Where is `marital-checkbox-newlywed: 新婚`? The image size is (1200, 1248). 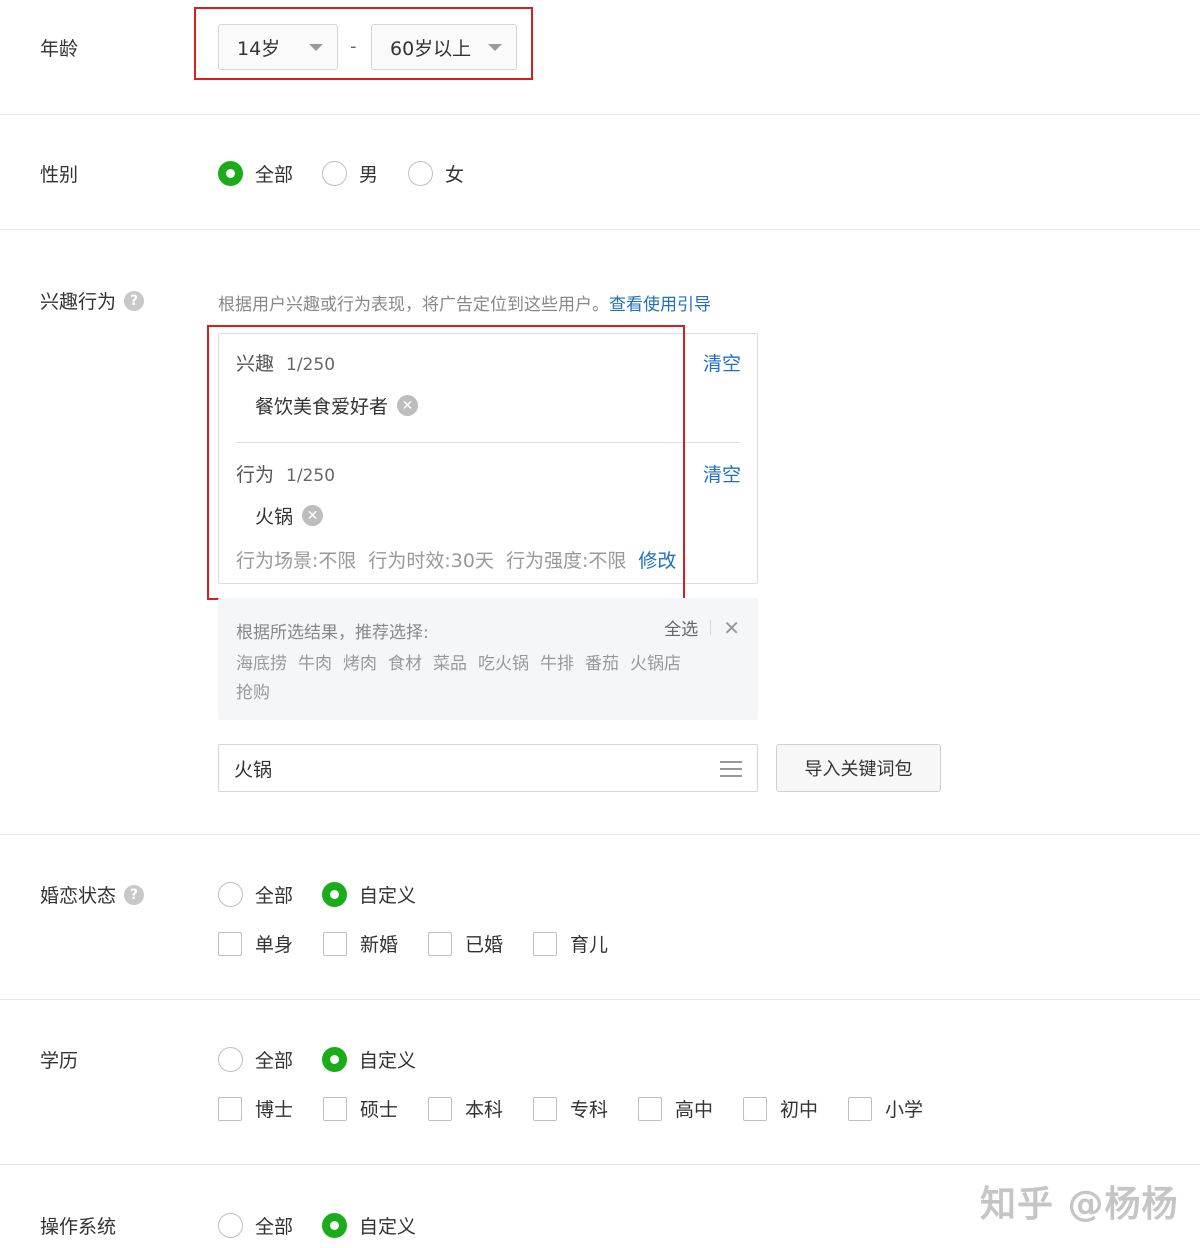
marital-checkbox-newlywed: 新婚 is located at coordinates (360, 943).